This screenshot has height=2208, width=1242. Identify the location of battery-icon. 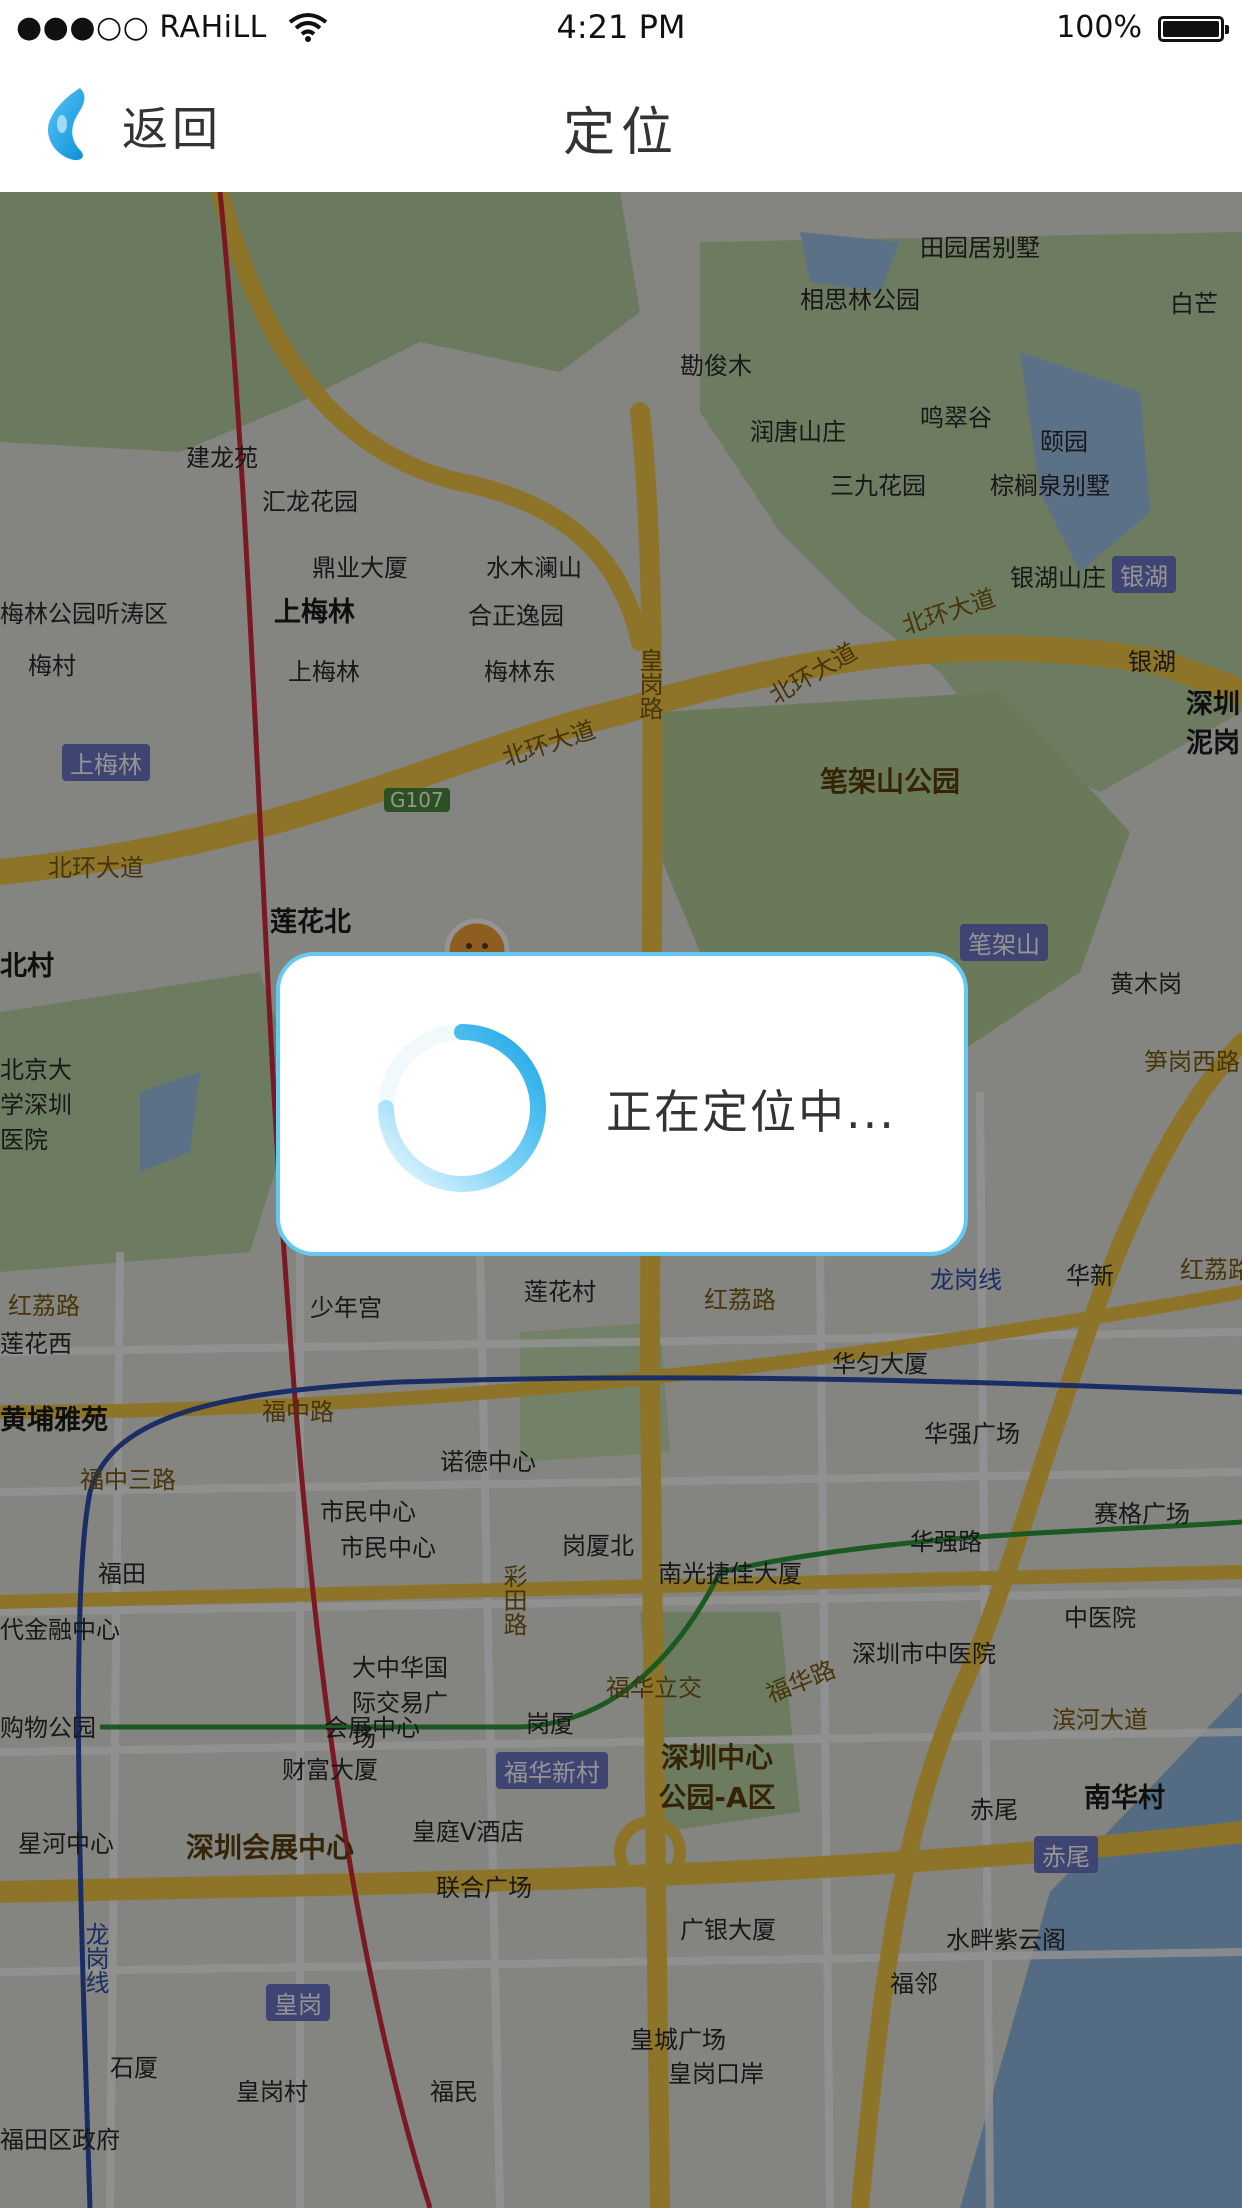
(1193, 29).